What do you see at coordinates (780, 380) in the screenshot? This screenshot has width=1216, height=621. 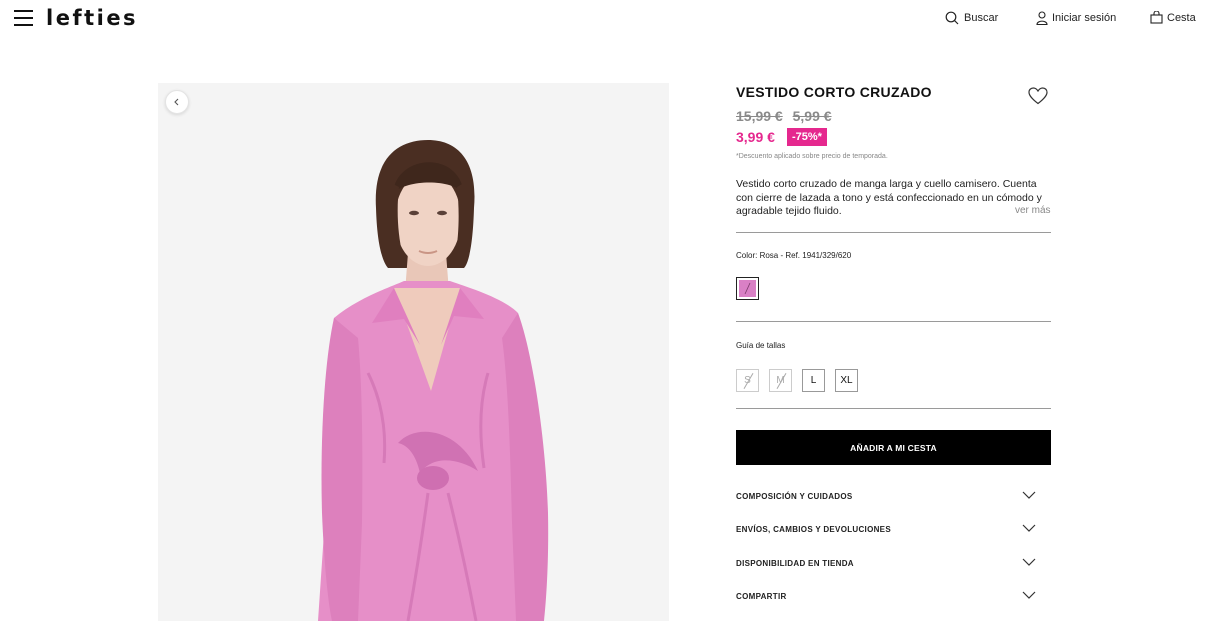 I see `size-option-m: M` at bounding box center [780, 380].